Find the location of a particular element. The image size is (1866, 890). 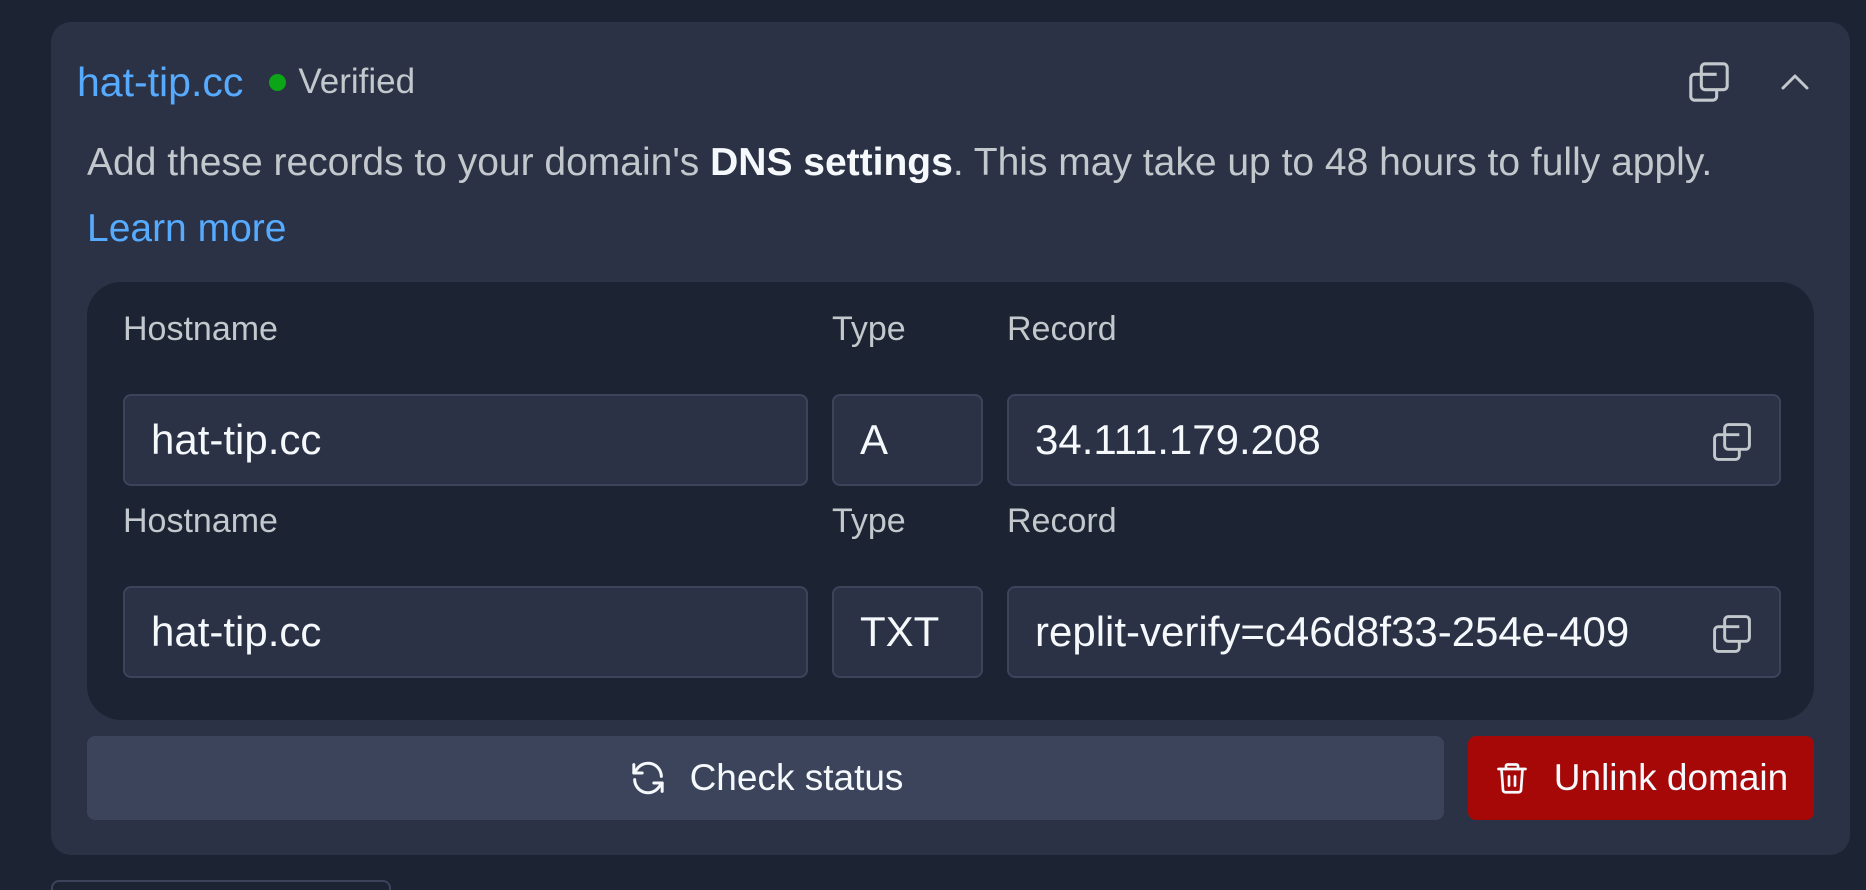

type-value: A is located at coordinates (874, 439).